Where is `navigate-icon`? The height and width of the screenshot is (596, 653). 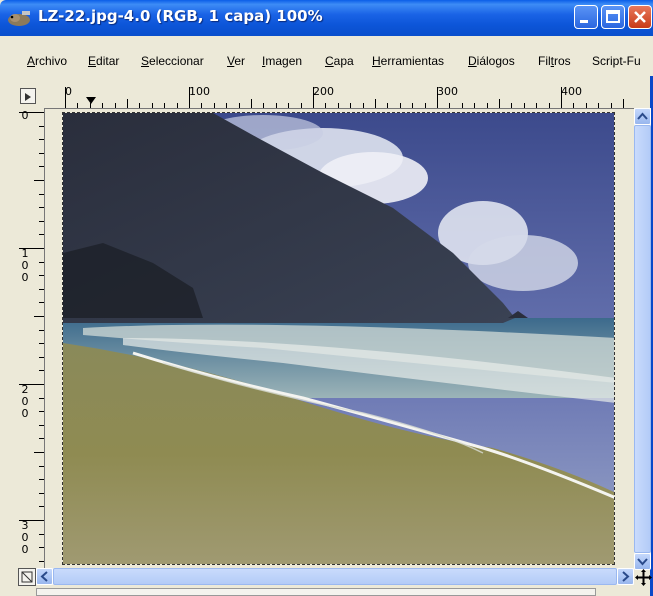 navigate-icon is located at coordinates (27, 577).